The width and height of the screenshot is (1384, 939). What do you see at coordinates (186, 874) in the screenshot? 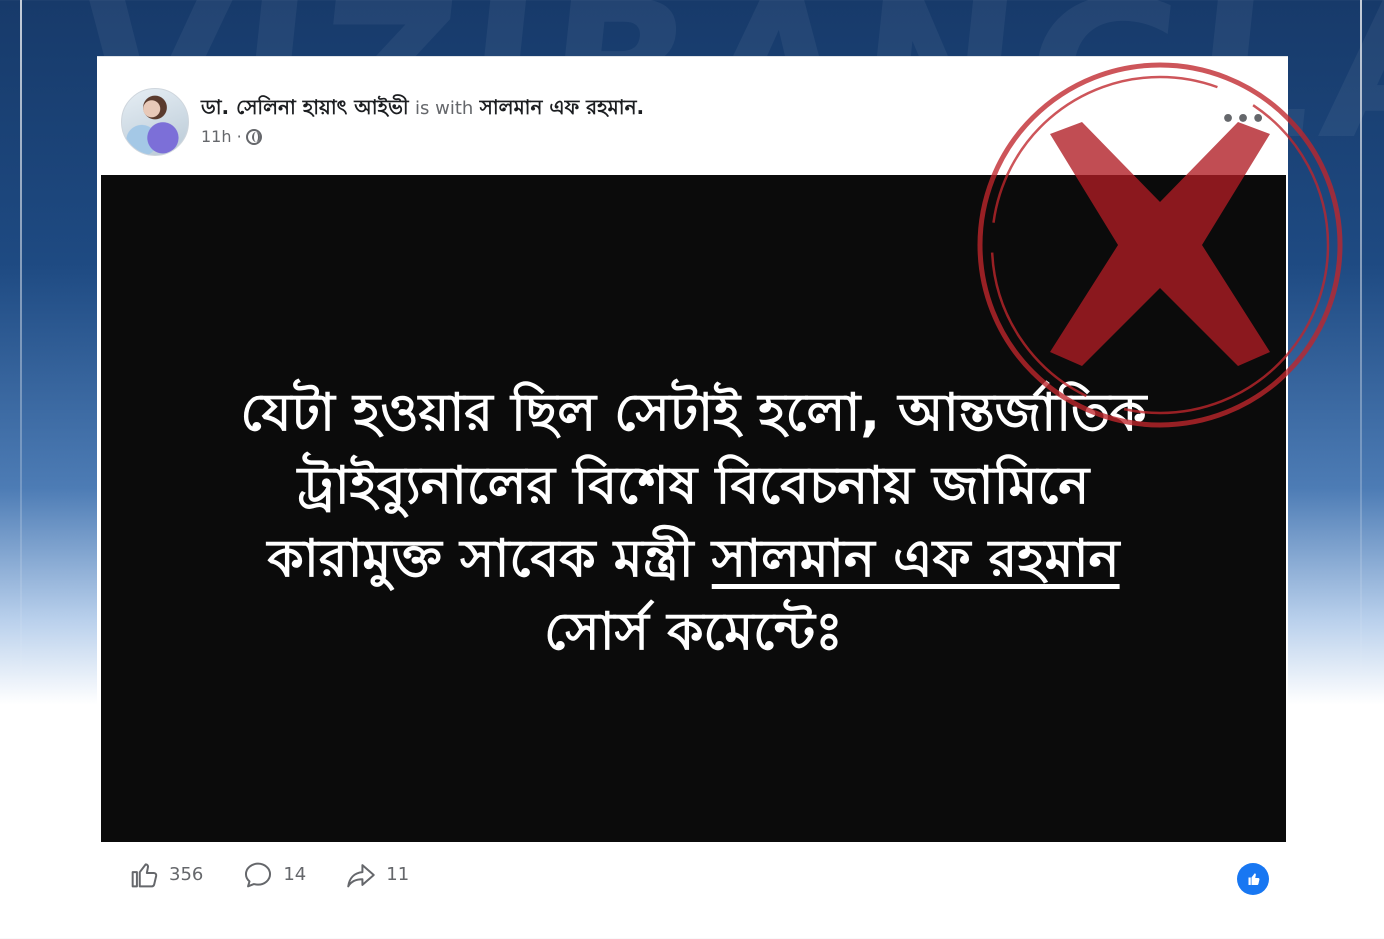
I see `like-count: 356` at bounding box center [186, 874].